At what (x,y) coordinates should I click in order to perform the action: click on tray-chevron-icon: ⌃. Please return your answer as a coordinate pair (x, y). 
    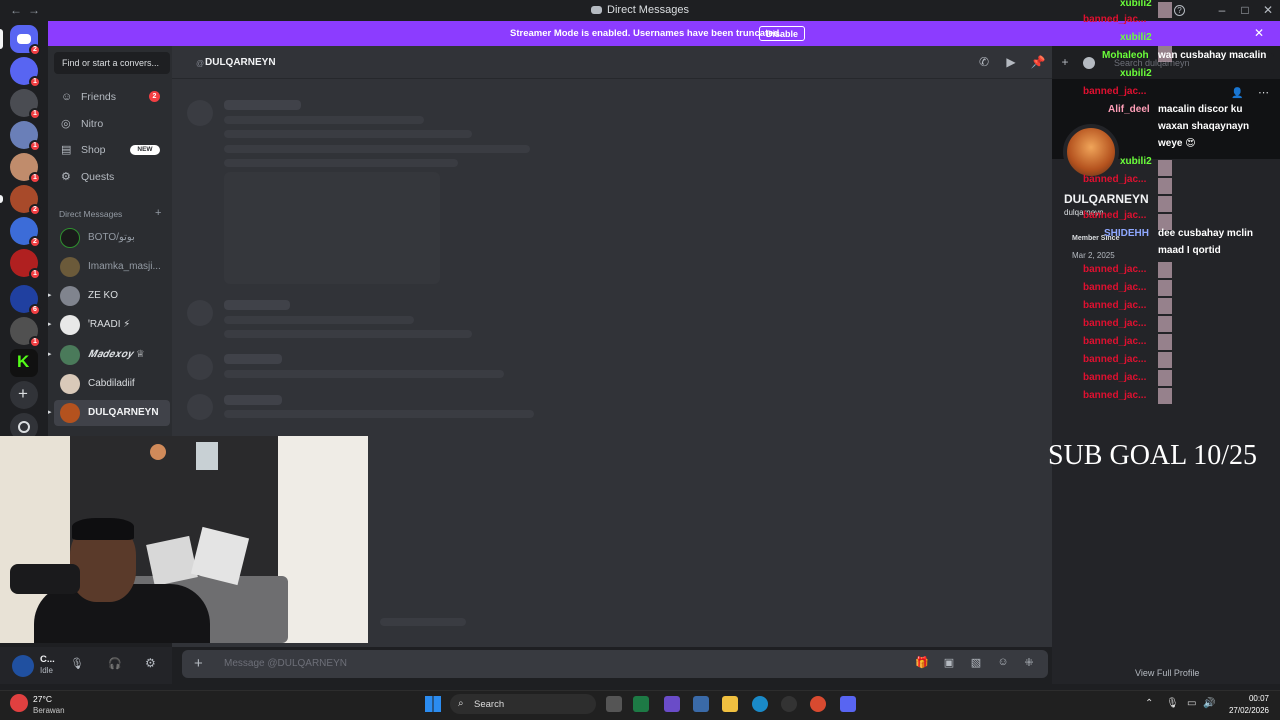
    Looking at the image, I should click on (1149, 703).